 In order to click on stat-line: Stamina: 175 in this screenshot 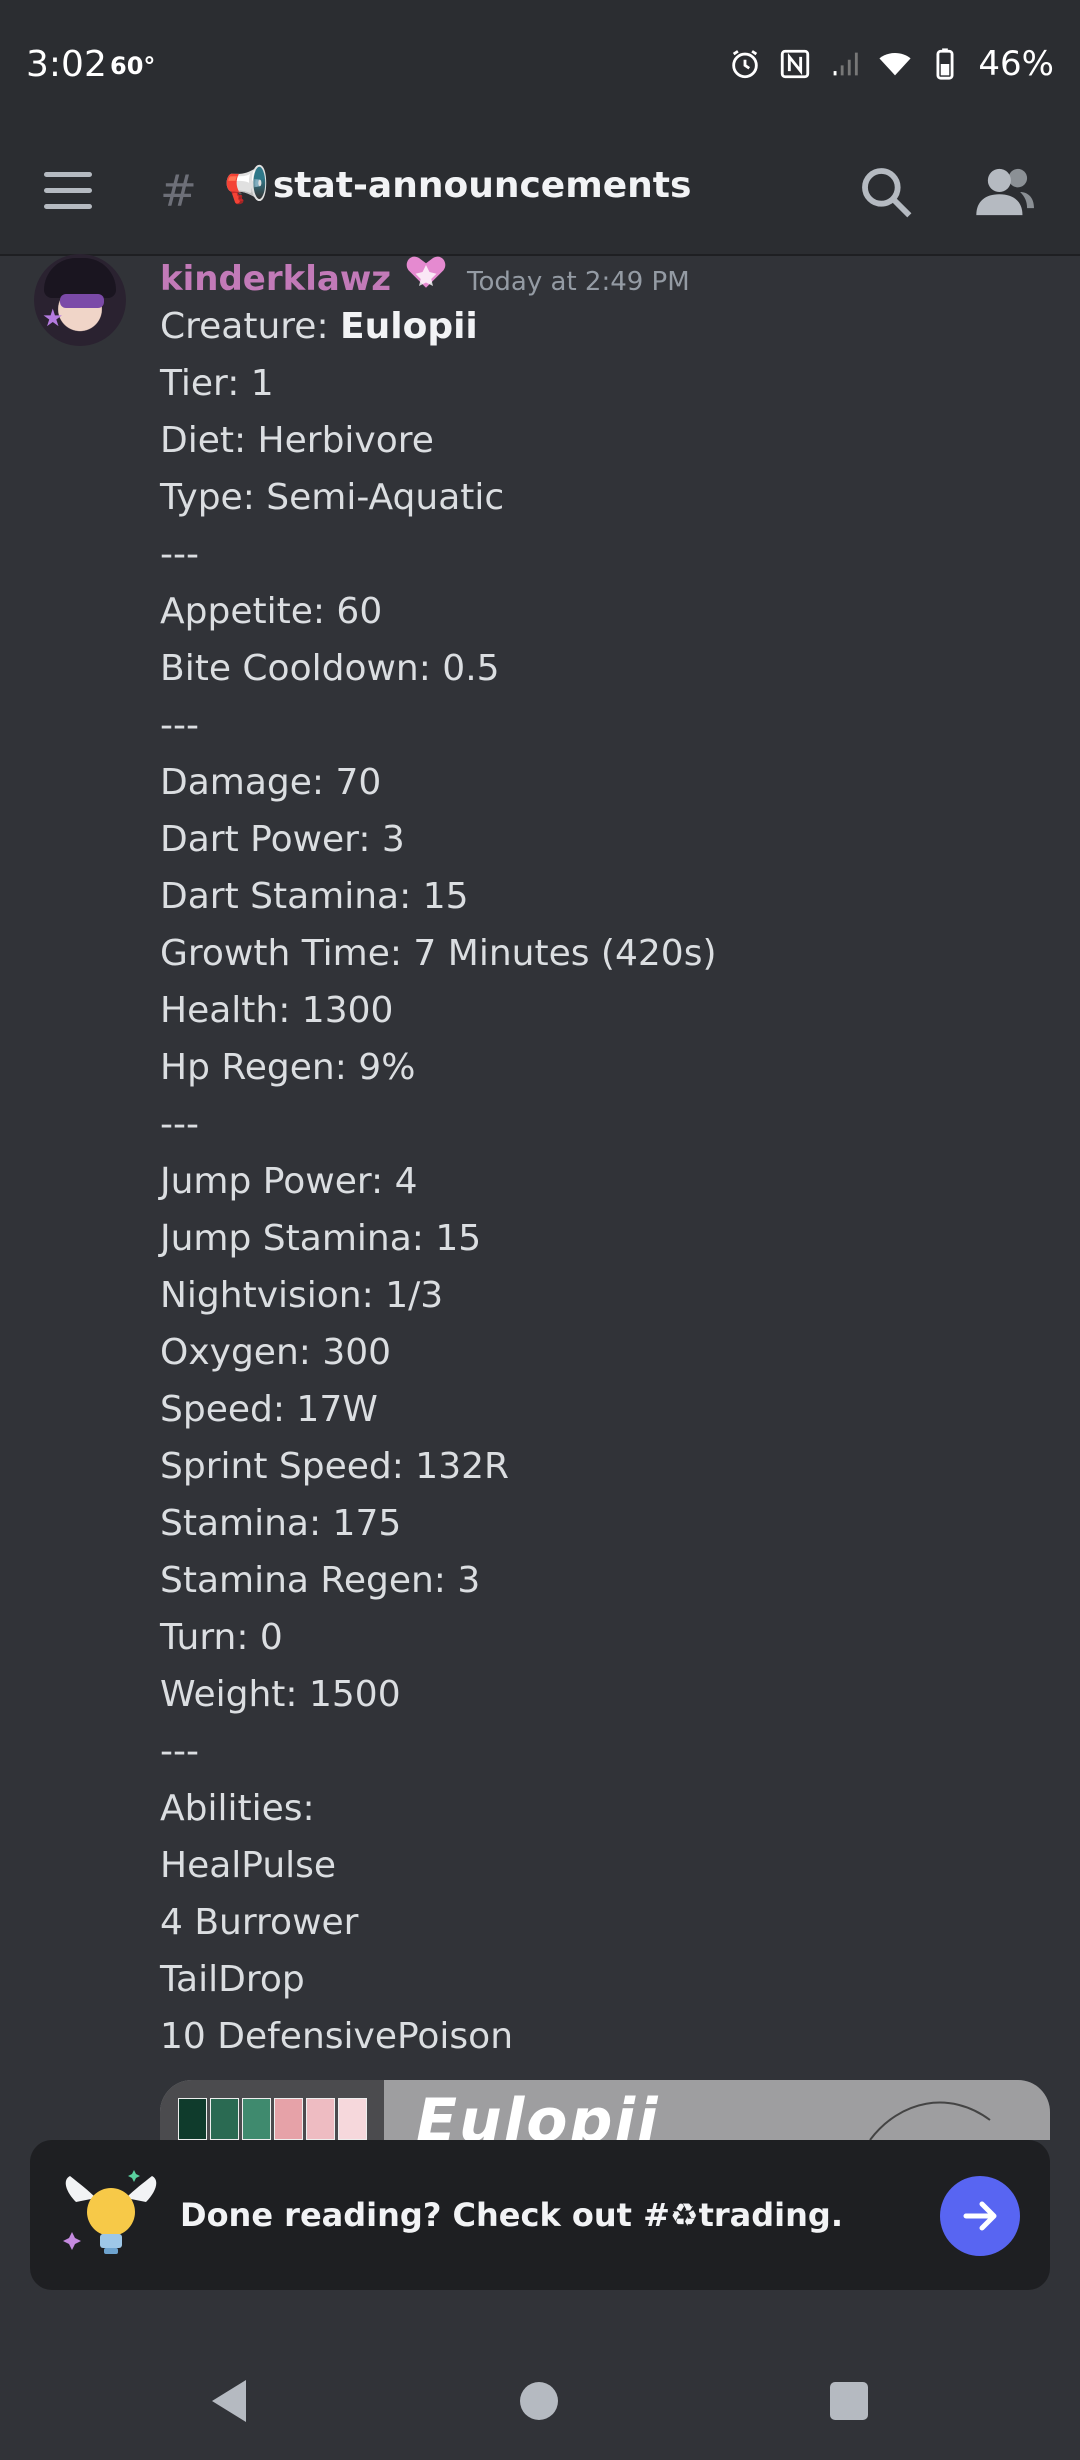, I will do `click(281, 1523)`.